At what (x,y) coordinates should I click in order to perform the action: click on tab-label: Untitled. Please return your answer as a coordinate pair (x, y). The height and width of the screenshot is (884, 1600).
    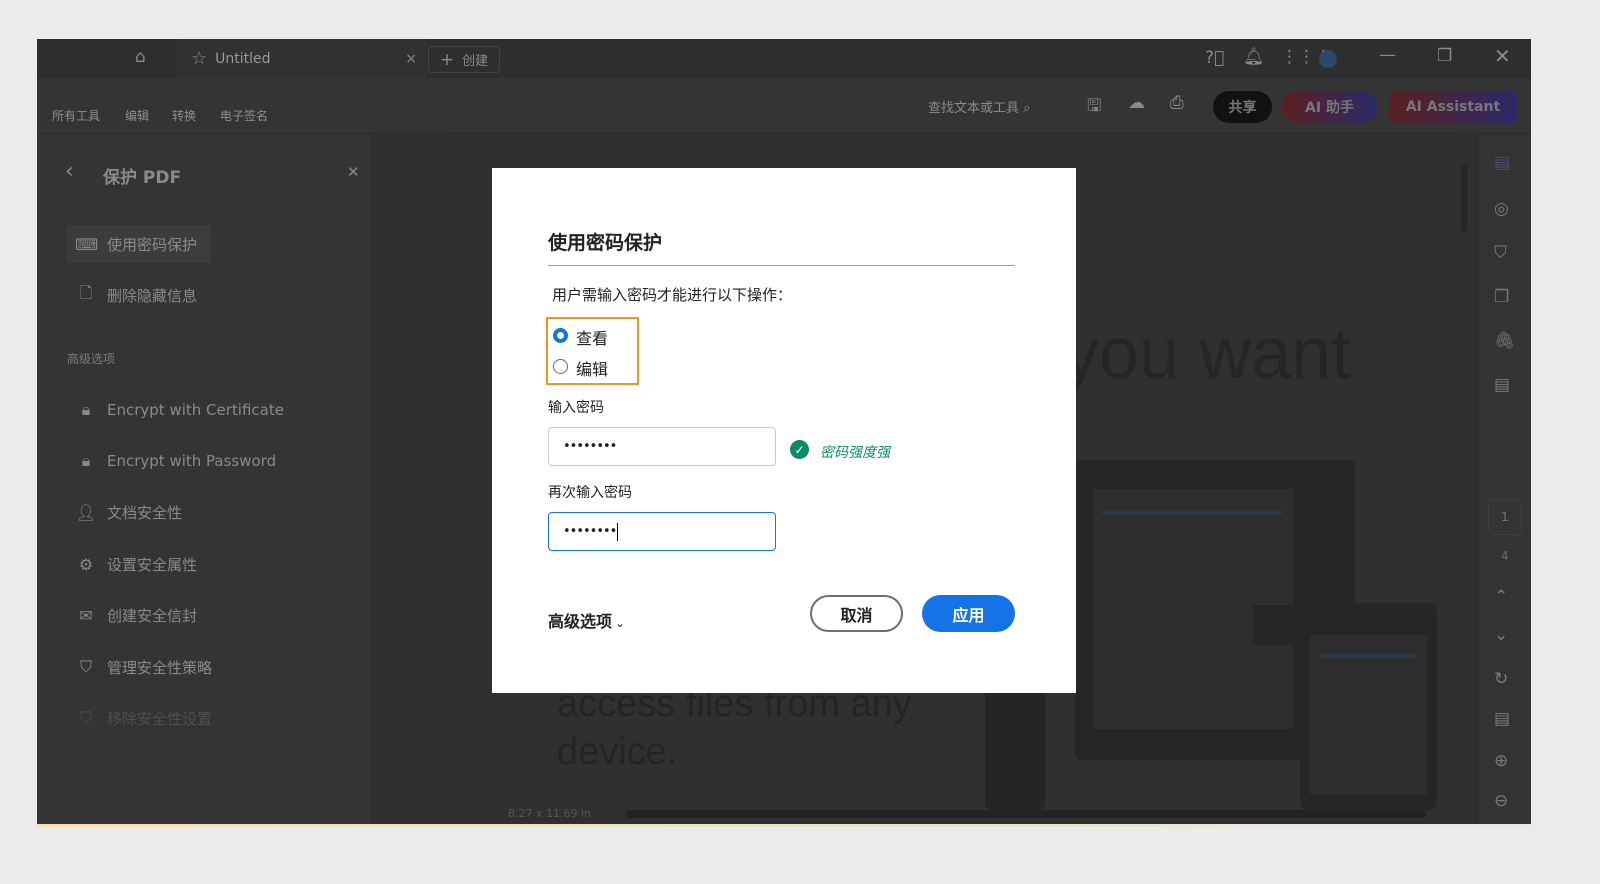
    Looking at the image, I should click on (243, 58).